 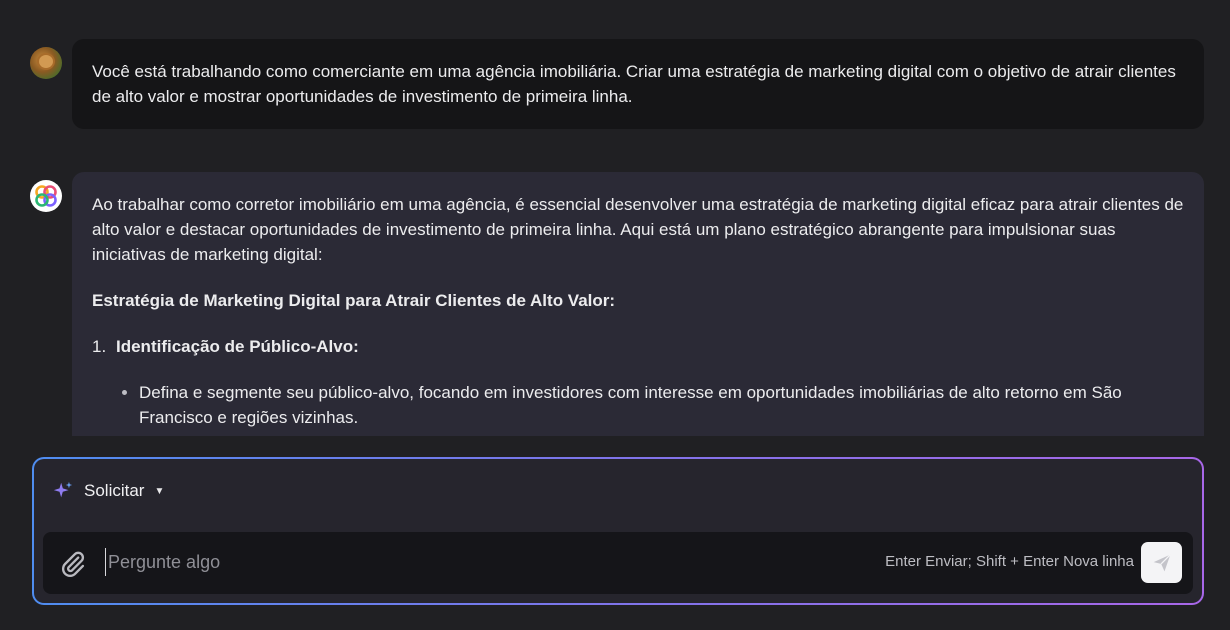 I want to click on assistant-avatar, so click(x=46, y=196).